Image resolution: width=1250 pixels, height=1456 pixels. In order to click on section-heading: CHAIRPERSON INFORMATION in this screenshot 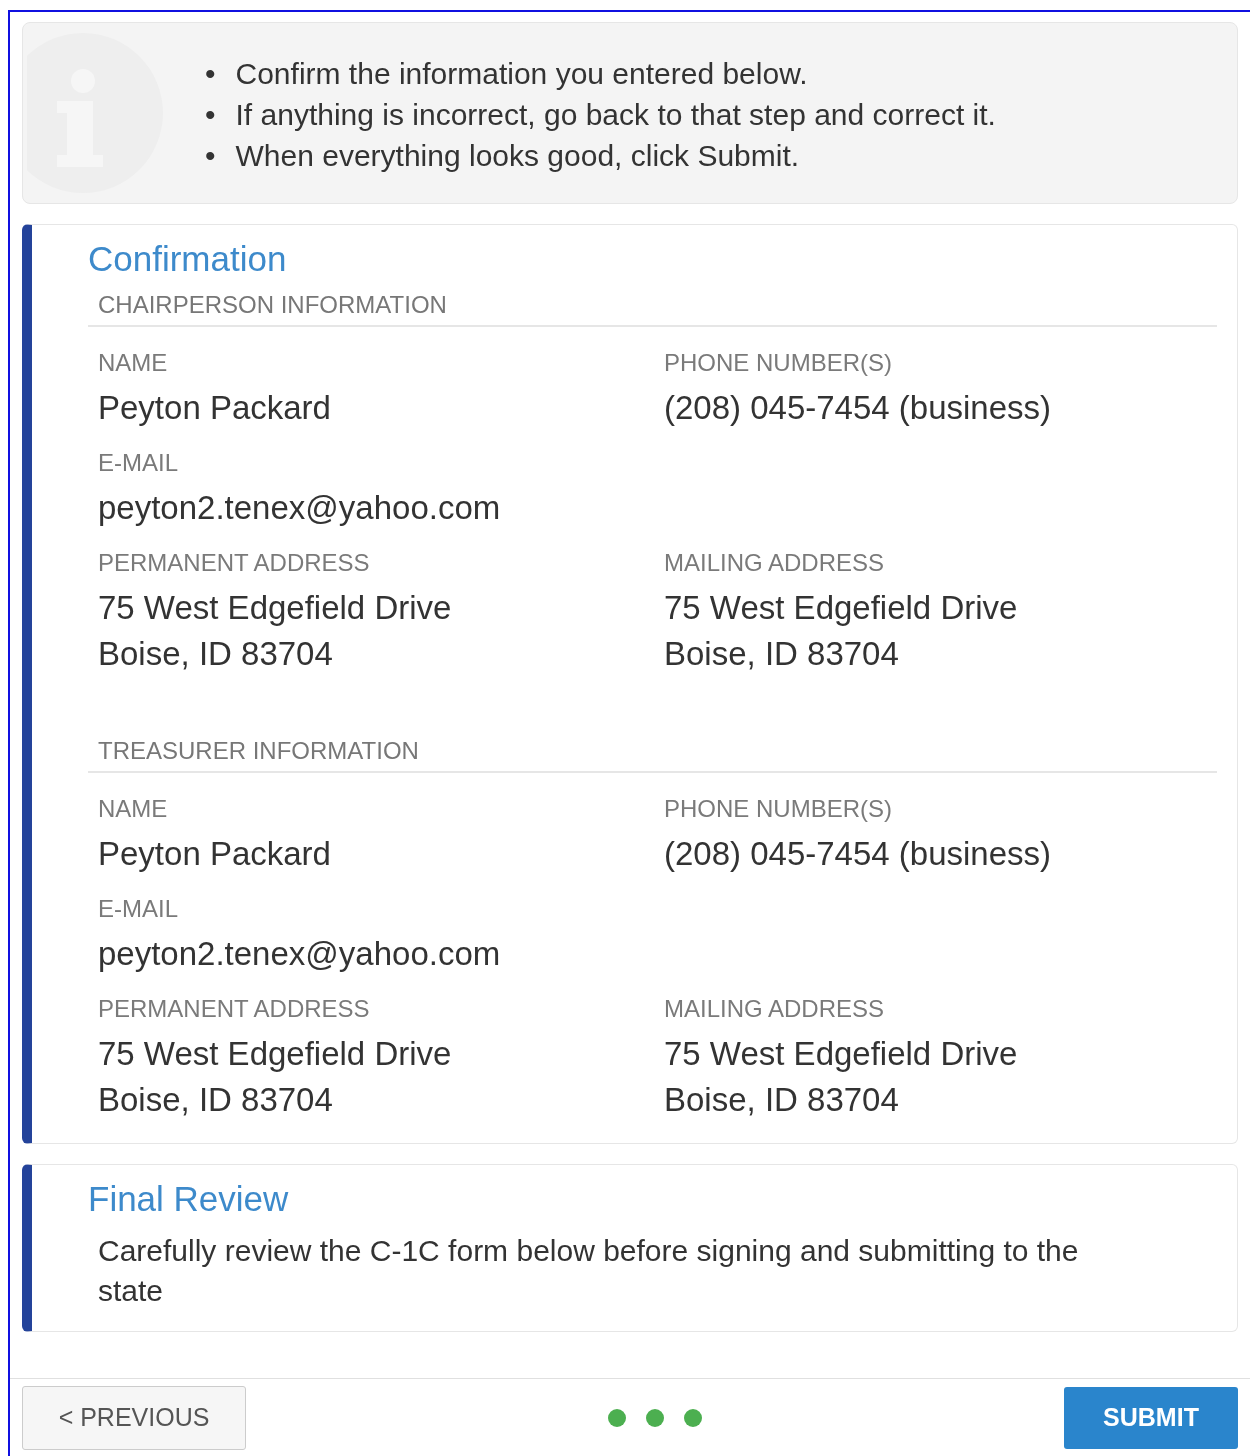, I will do `click(652, 309)`.